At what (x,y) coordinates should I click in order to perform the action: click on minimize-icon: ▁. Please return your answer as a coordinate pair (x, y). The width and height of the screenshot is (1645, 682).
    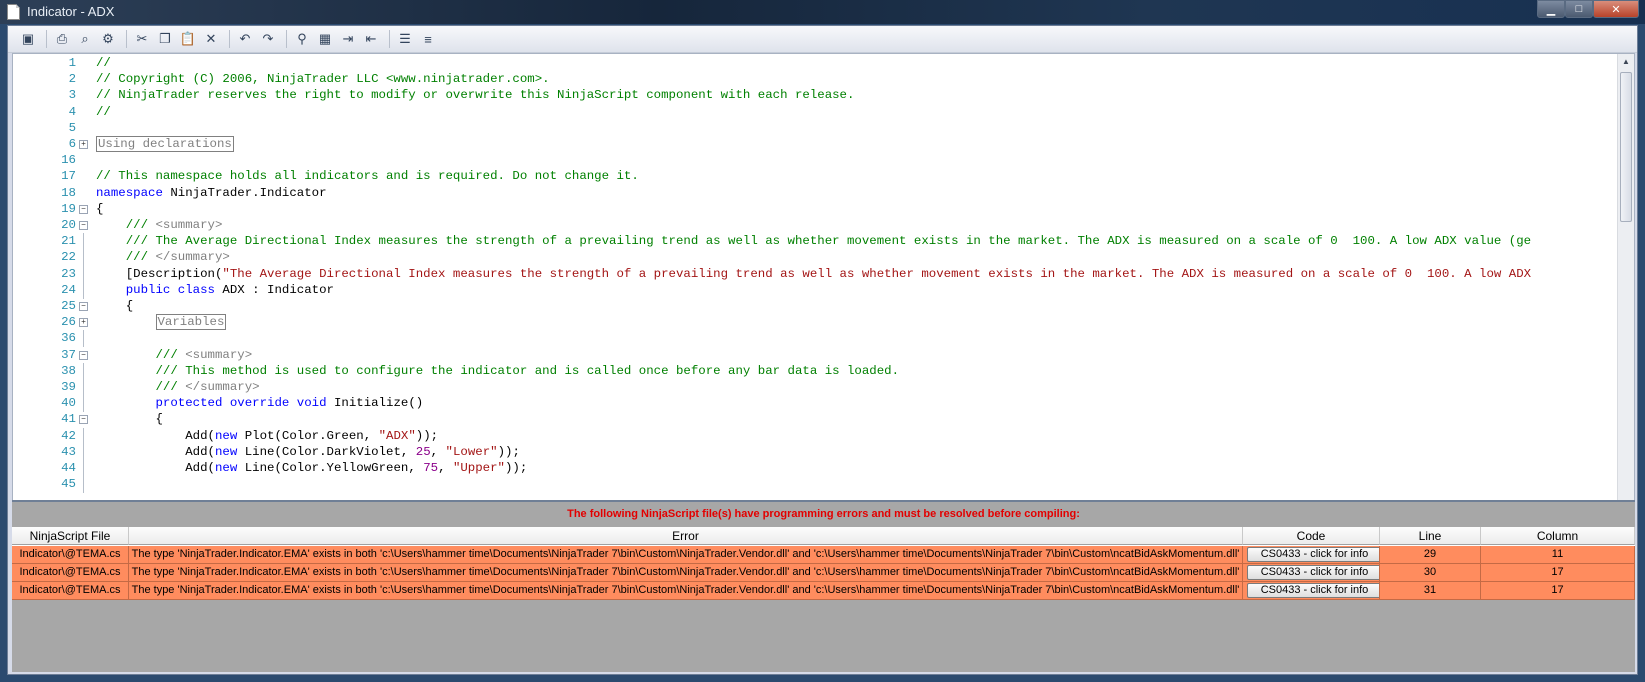
    Looking at the image, I should click on (1551, 9).